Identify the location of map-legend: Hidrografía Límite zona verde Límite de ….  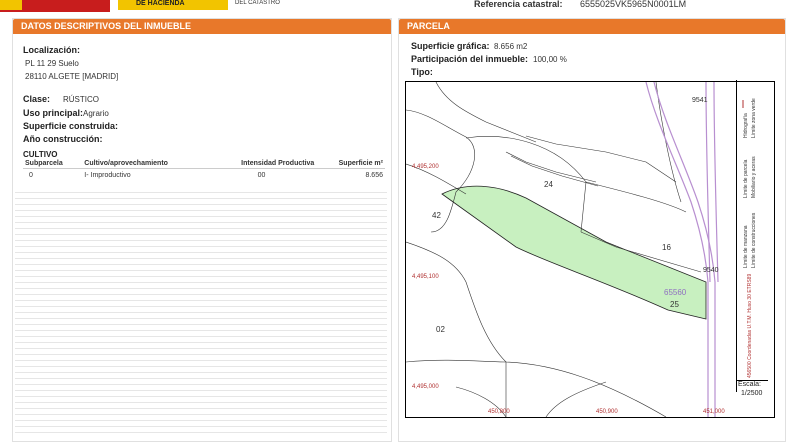
(752, 236).